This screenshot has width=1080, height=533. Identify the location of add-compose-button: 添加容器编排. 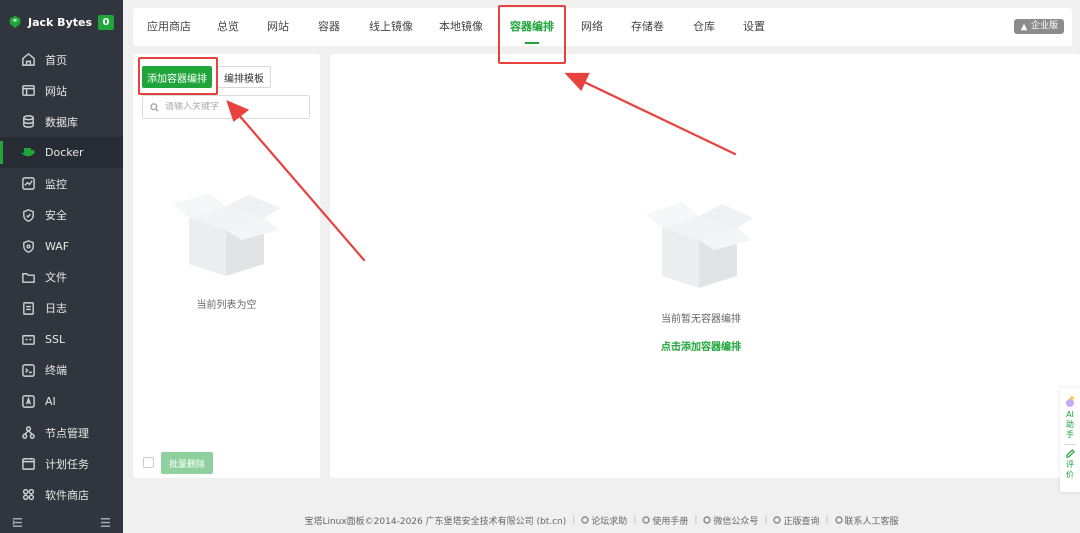
(177, 77).